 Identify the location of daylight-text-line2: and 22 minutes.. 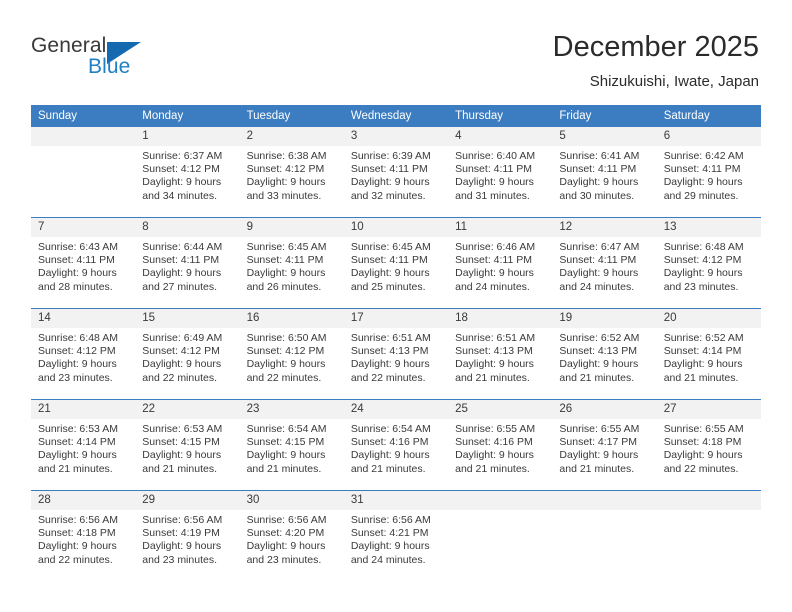
(388, 377).